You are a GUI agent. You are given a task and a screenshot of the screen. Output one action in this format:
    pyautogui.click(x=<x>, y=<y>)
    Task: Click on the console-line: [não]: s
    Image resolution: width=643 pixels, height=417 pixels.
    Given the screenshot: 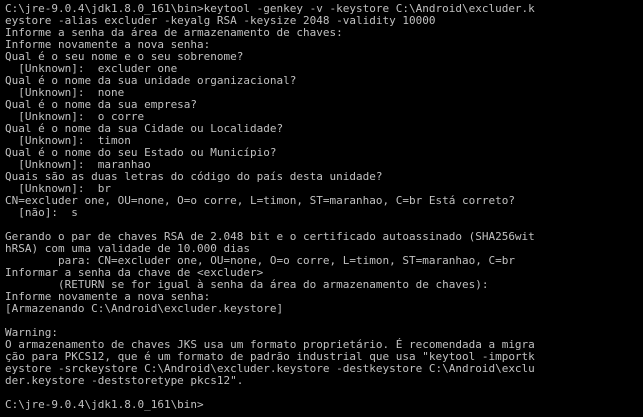 What is the action you would take?
    pyautogui.click(x=41, y=212)
    